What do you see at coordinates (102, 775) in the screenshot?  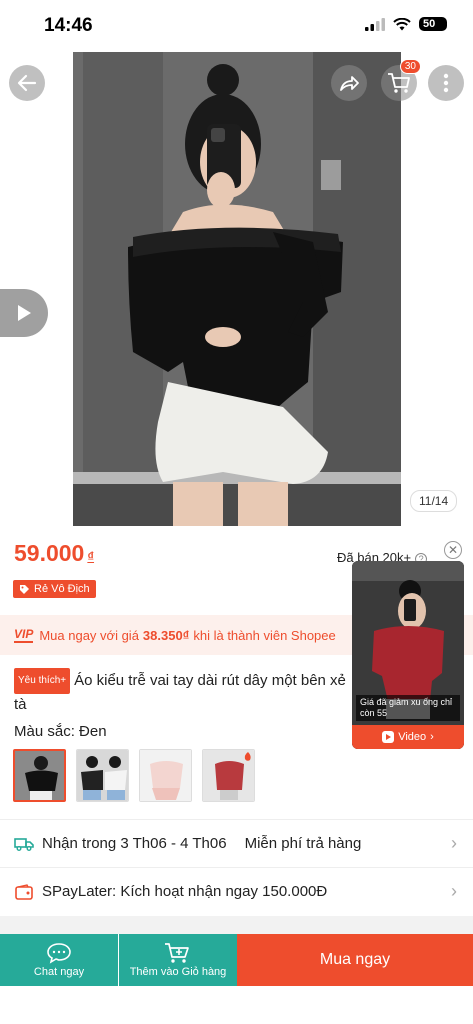 I see `variation-thumb-white` at bounding box center [102, 775].